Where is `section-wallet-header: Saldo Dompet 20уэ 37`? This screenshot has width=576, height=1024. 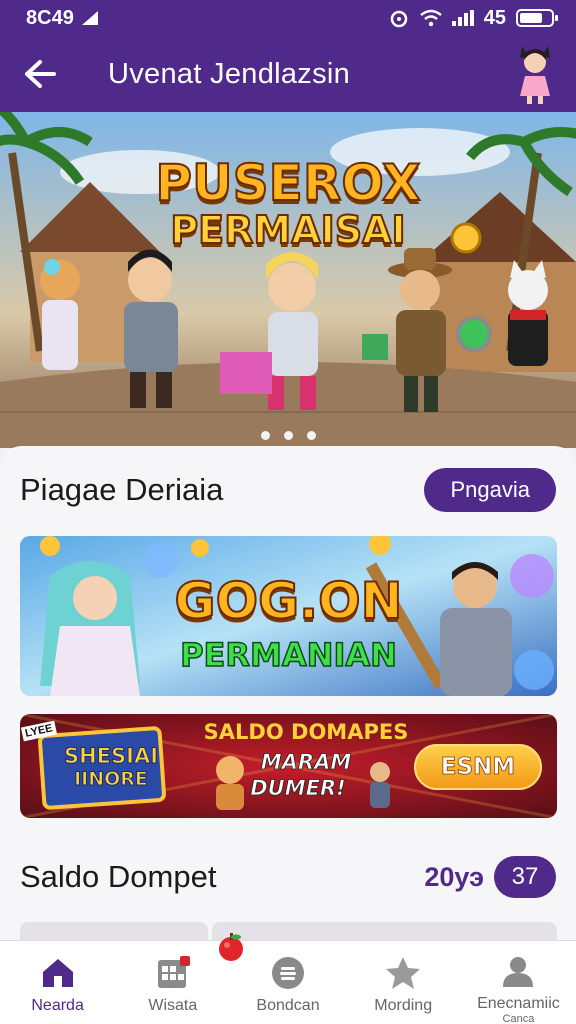 section-wallet-header: Saldo Dompet 20уэ 37 is located at coordinates (288, 877).